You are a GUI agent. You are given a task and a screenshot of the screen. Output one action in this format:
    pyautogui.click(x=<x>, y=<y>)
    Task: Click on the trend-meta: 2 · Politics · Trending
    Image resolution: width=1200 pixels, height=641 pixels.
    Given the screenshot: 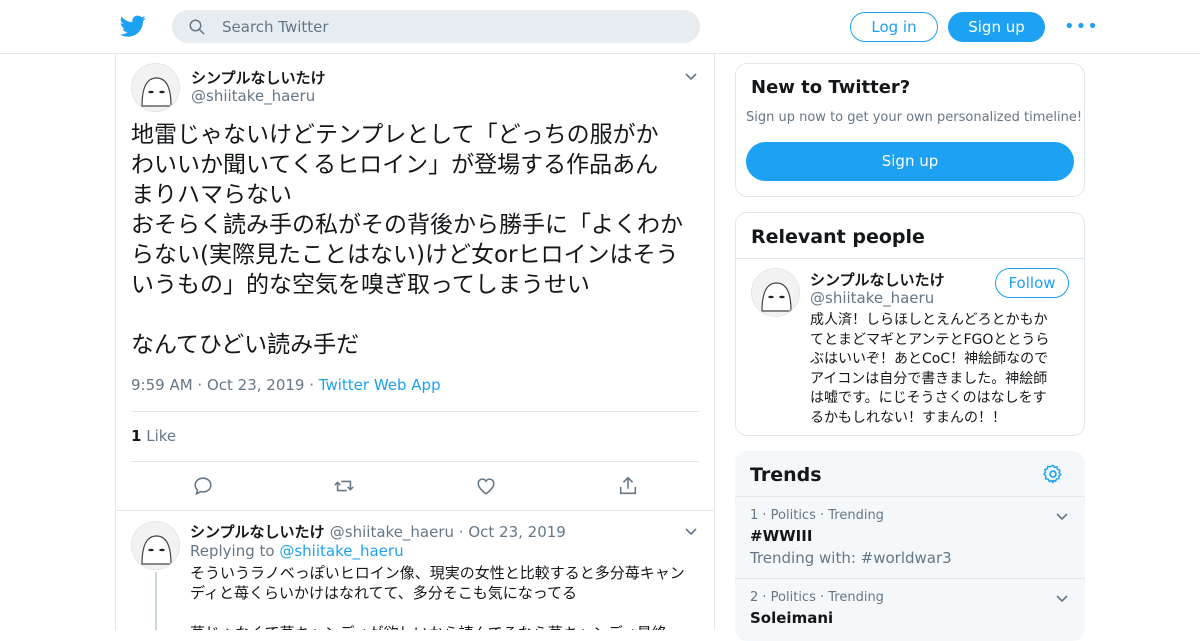 What is the action you would take?
    pyautogui.click(x=817, y=597)
    